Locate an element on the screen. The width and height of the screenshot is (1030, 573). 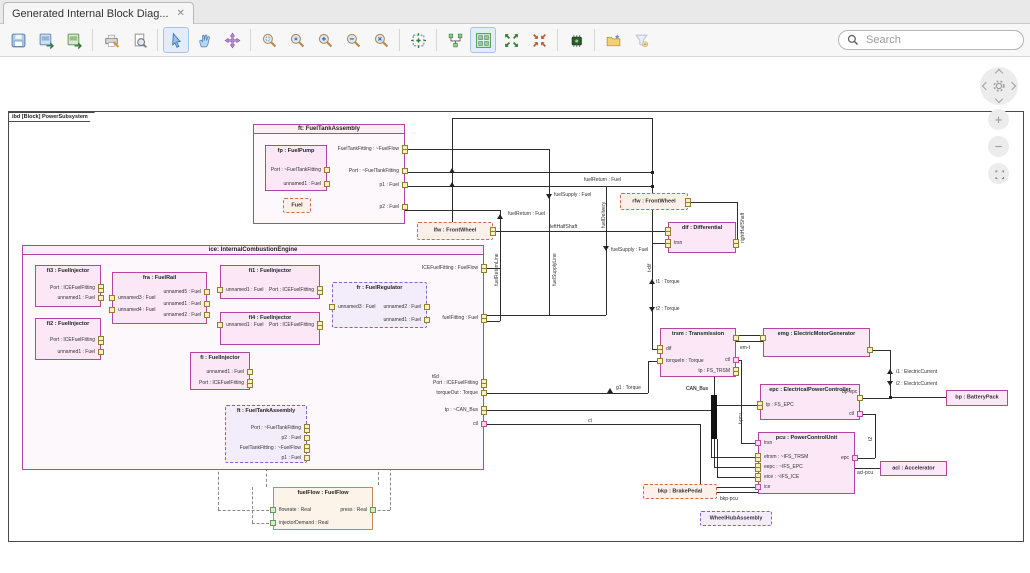
can-bus-bar is located at coordinates (714, 417).